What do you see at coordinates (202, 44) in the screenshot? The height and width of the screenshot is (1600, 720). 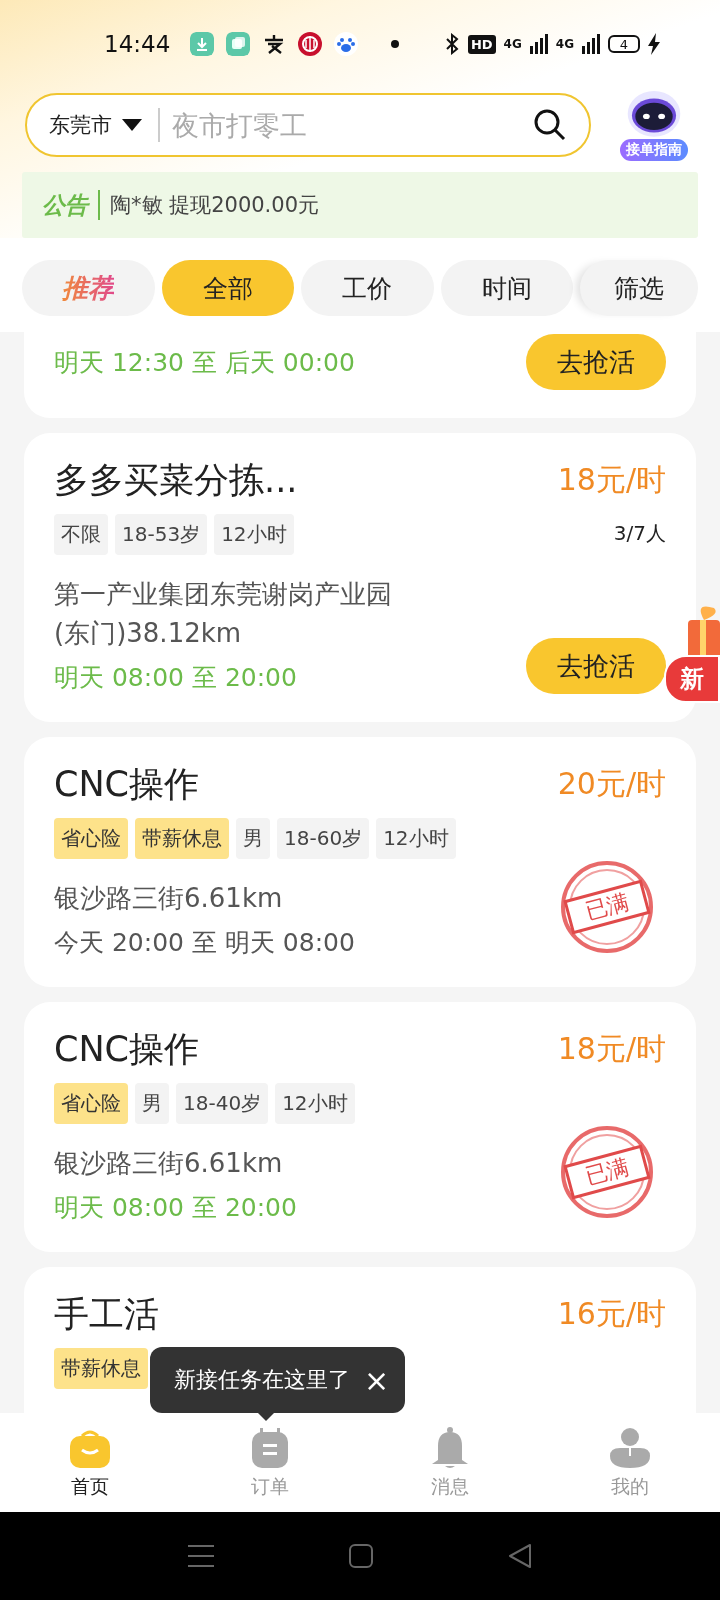 I see `download-icon` at bounding box center [202, 44].